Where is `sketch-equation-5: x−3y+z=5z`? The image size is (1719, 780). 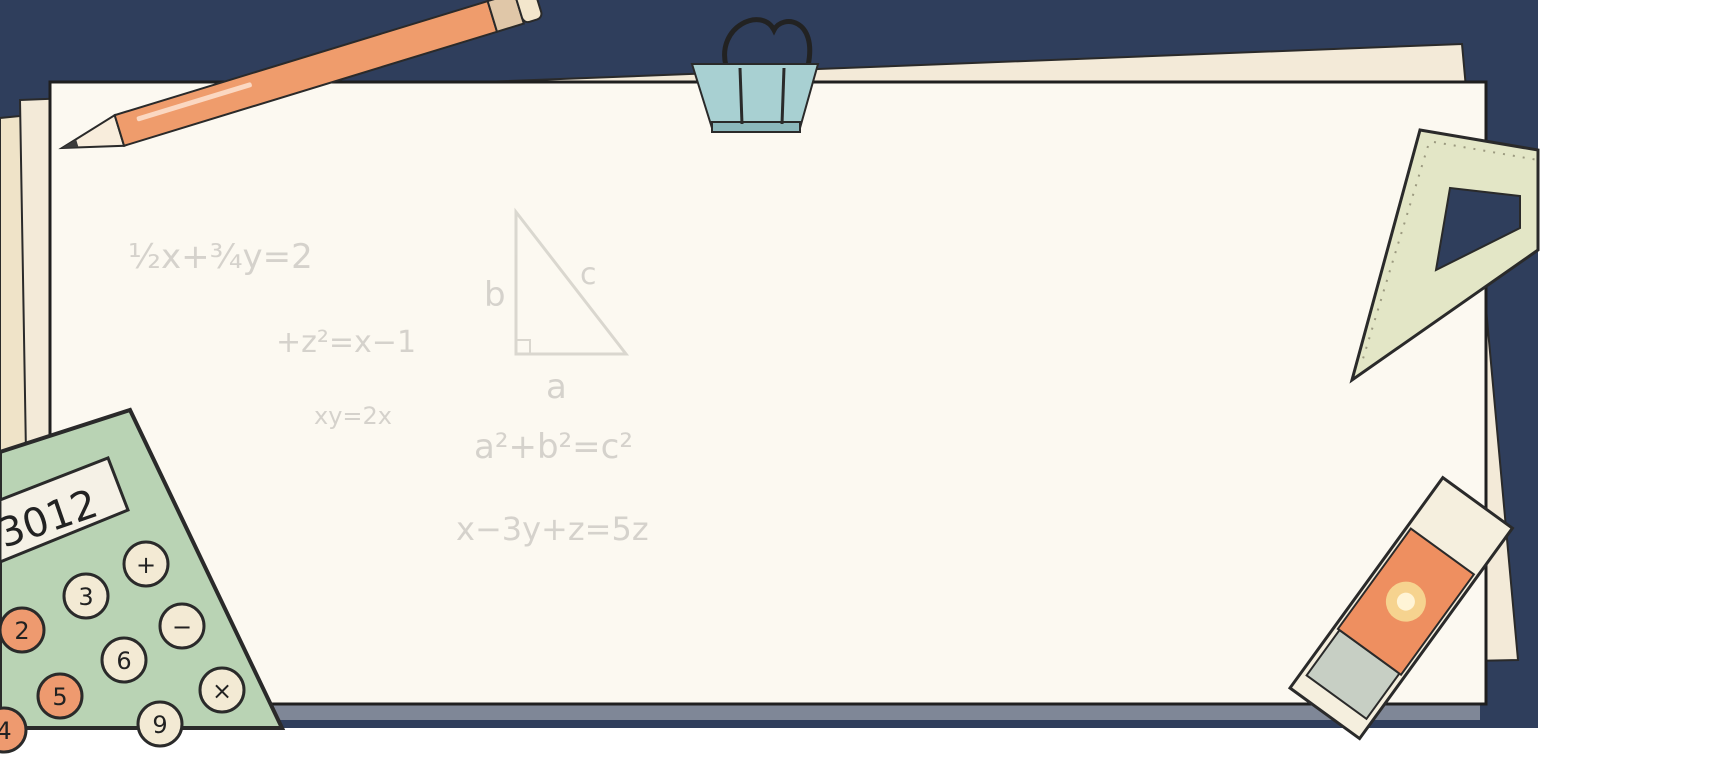
sketch-equation-5: x−3y+z=5z is located at coordinates (552, 529).